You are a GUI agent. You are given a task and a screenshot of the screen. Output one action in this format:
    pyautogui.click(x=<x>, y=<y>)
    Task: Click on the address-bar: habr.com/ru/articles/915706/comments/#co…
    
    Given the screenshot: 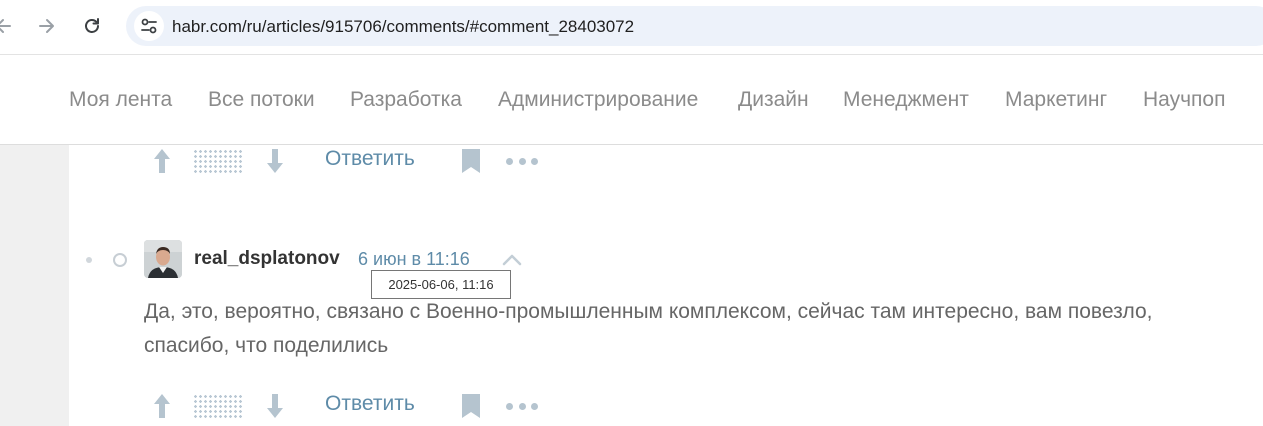 What is the action you would take?
    pyautogui.click(x=694, y=26)
    